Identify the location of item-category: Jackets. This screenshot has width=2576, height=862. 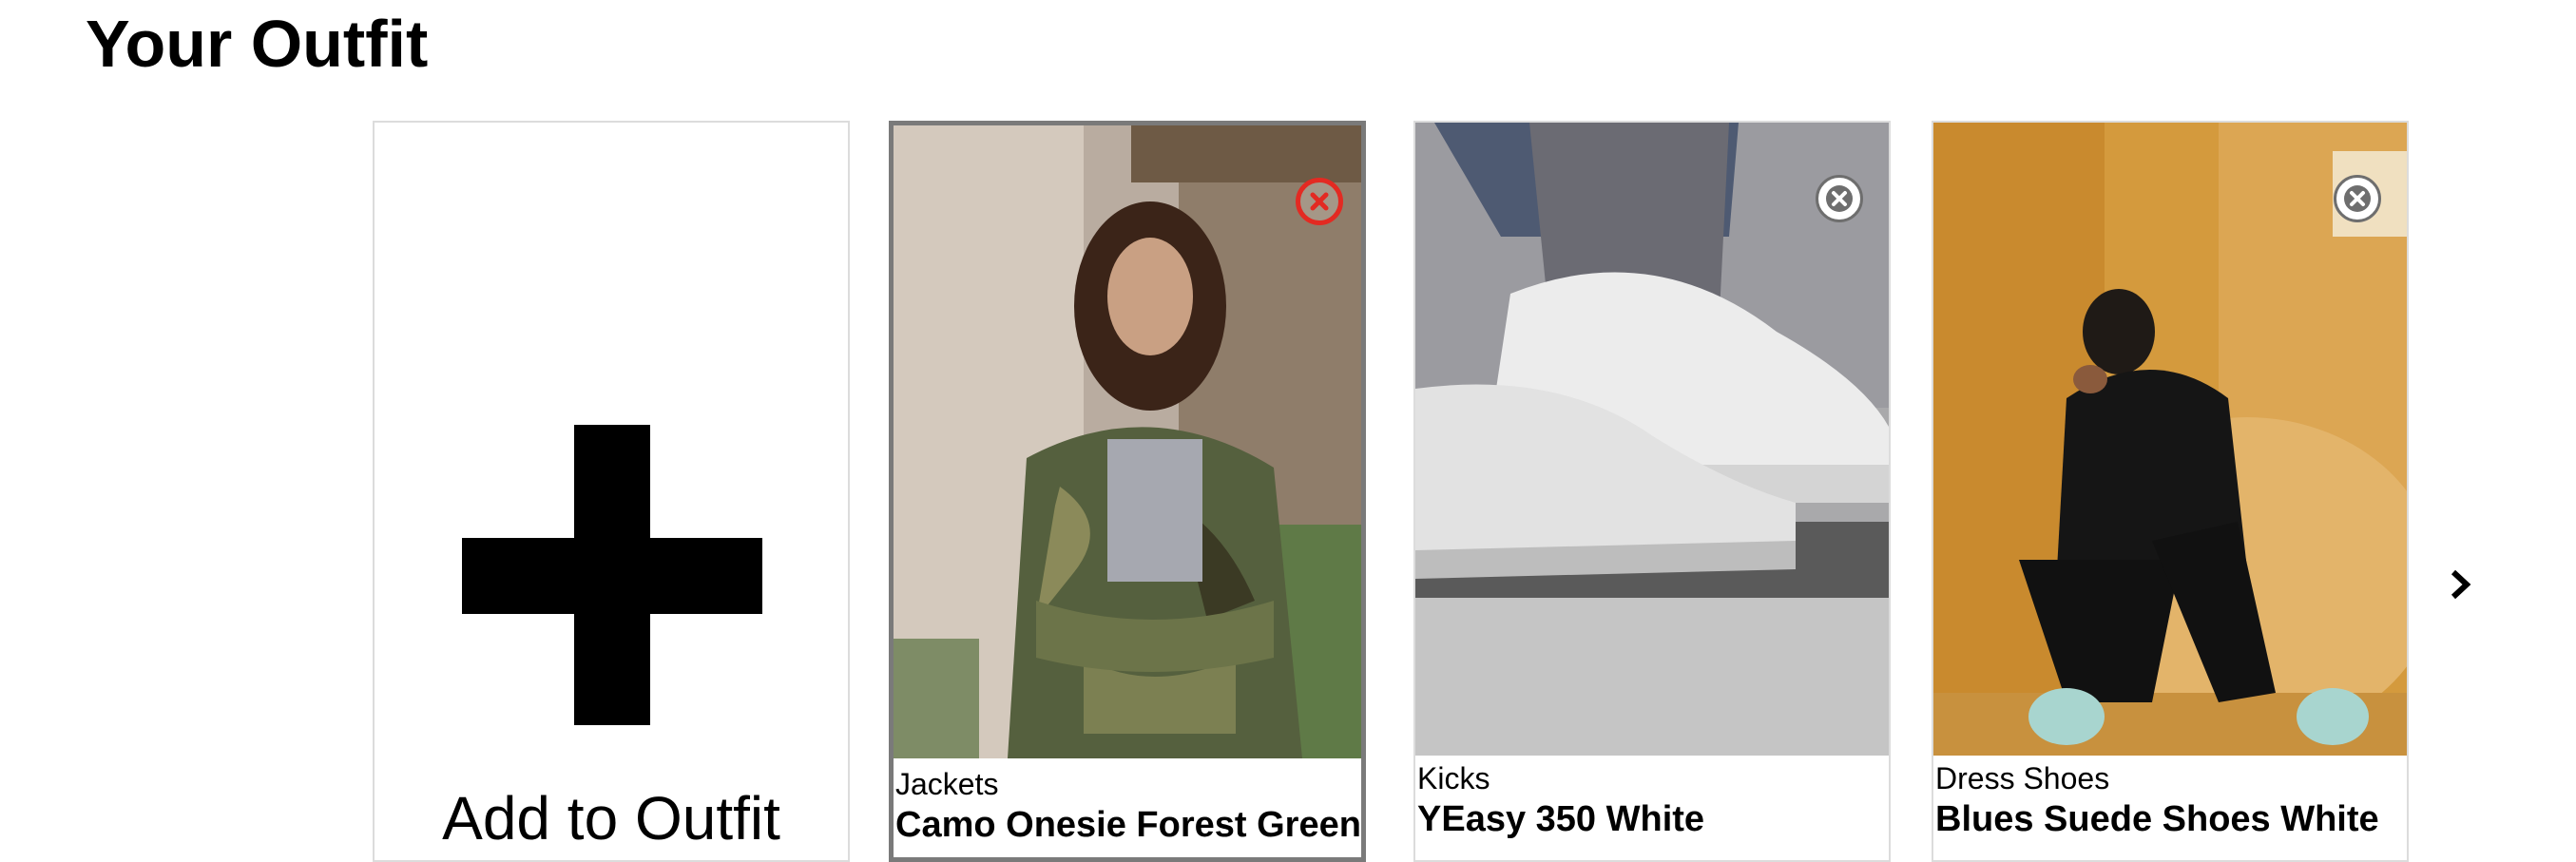
(947, 784).